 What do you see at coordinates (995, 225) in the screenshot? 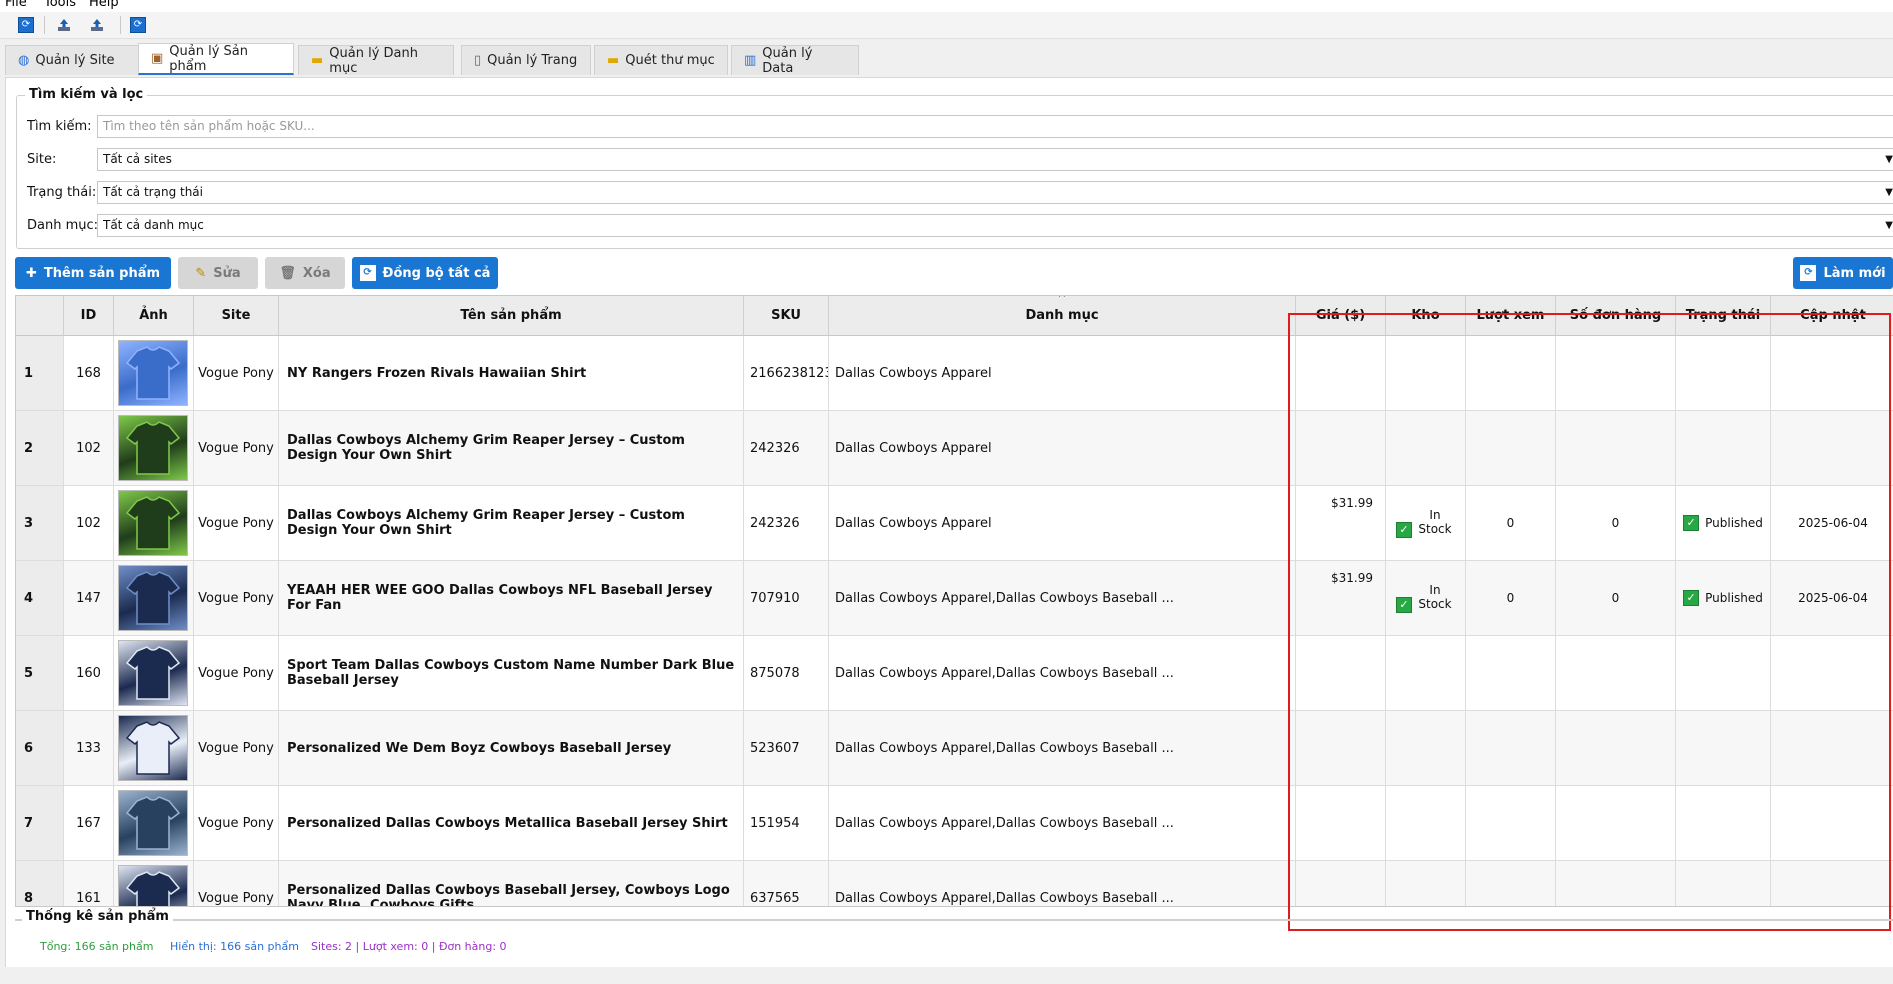
I see `category-select: Tất cả danh mục ▼` at bounding box center [995, 225].